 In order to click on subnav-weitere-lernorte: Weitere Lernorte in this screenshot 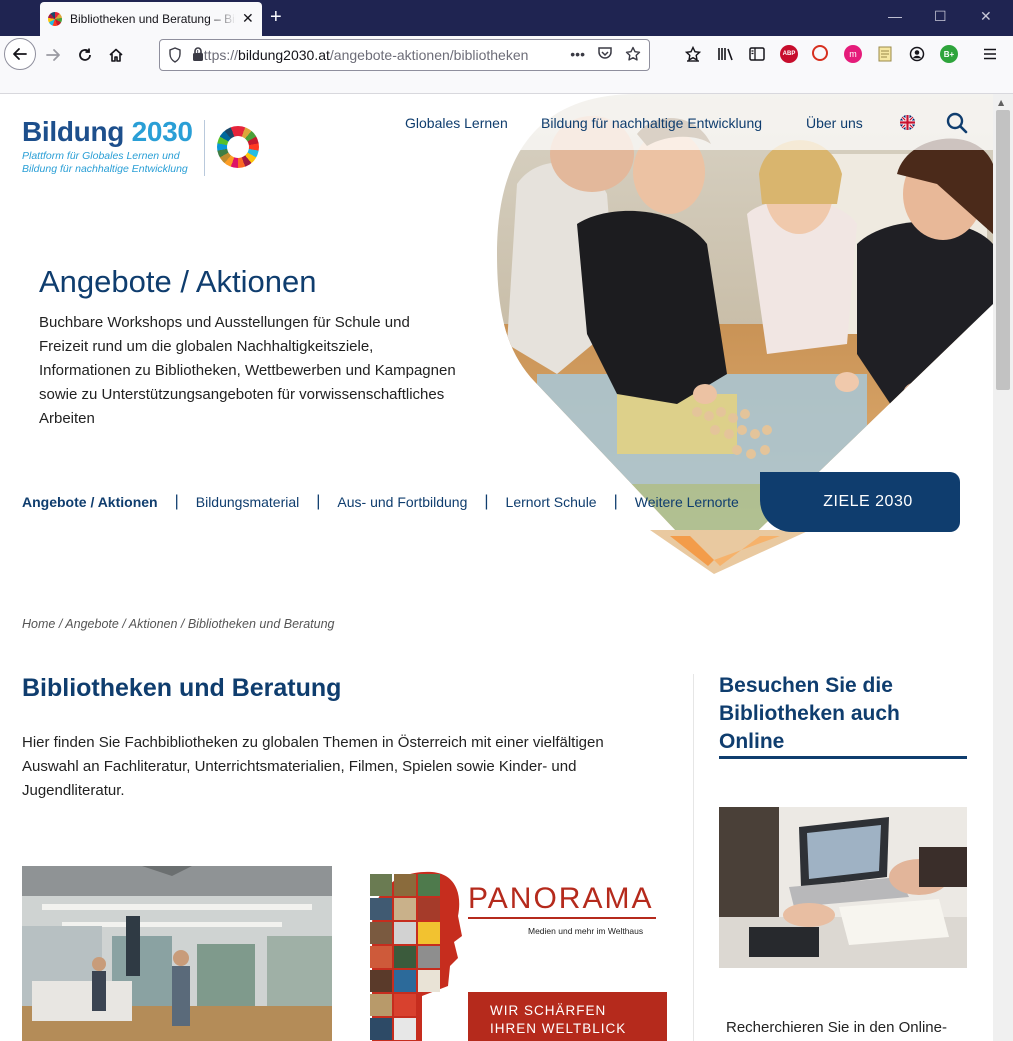, I will do `click(687, 502)`.